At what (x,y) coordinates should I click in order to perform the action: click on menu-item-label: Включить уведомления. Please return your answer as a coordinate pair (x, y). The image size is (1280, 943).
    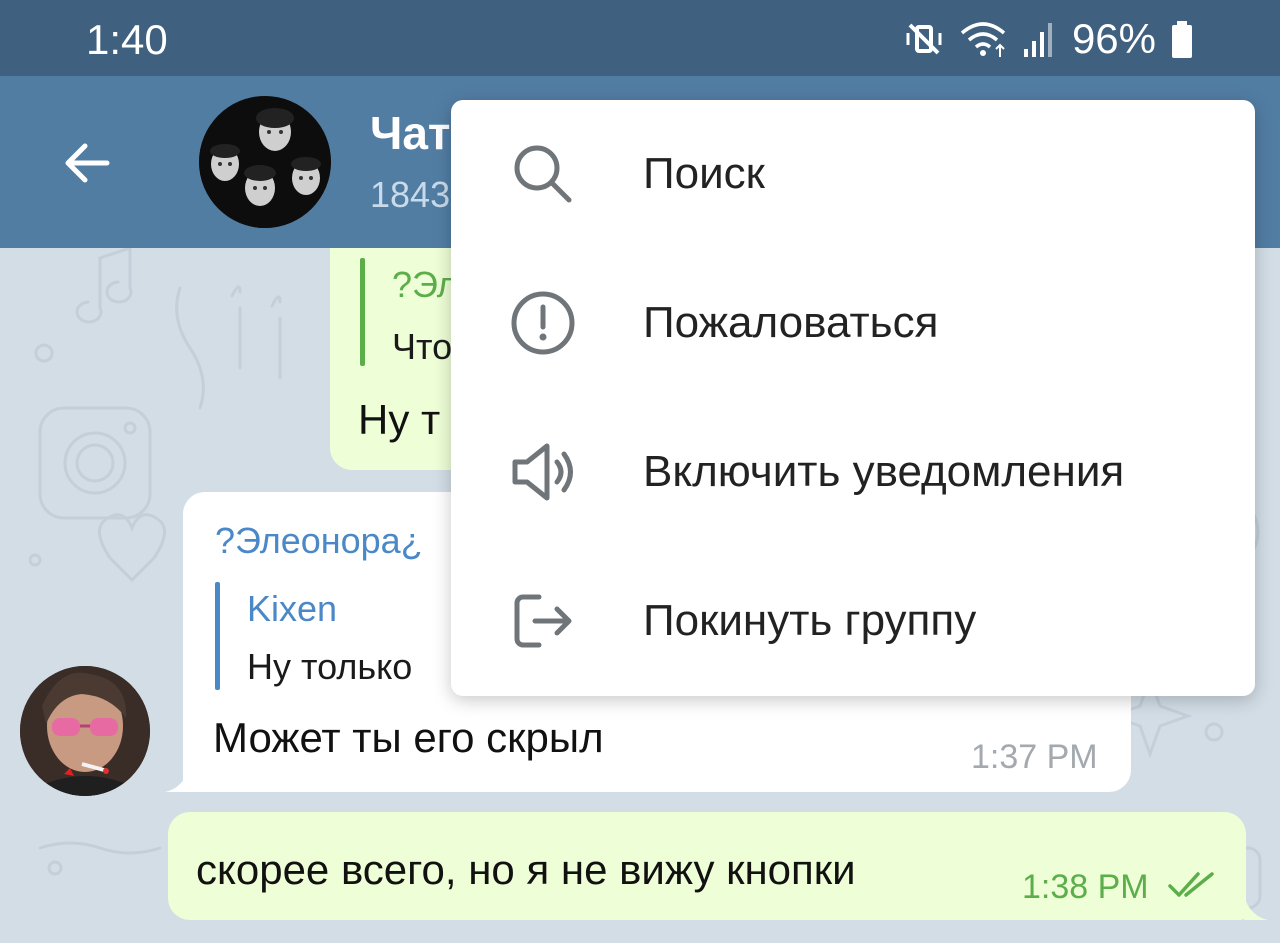
    Looking at the image, I should click on (884, 471).